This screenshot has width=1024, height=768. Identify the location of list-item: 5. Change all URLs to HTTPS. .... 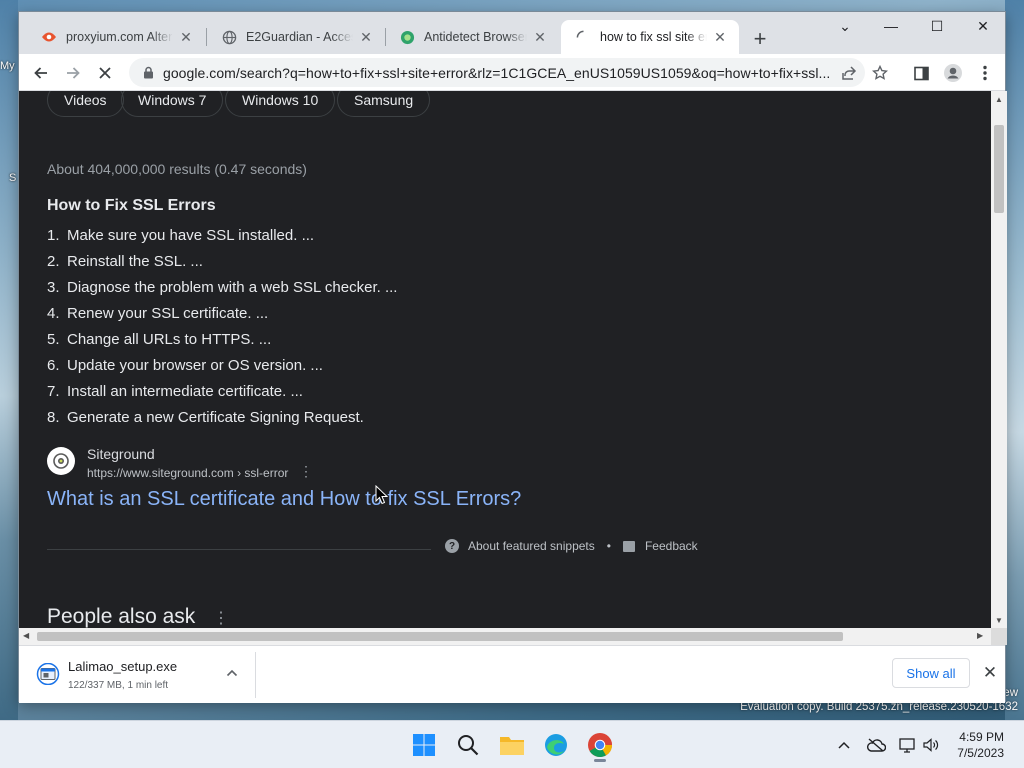
(159, 339).